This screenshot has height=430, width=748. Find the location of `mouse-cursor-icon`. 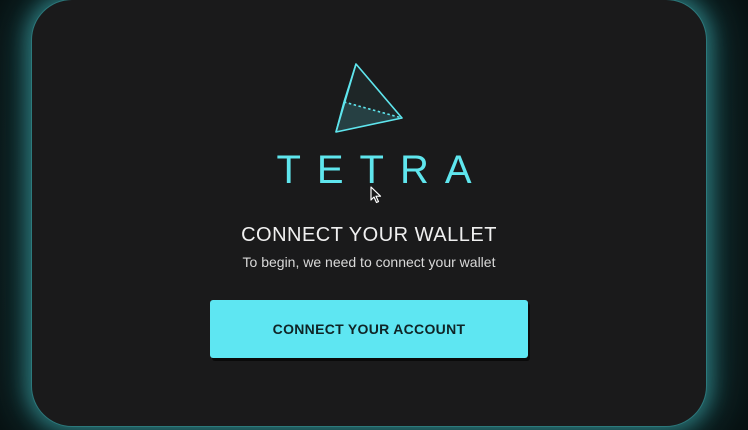

mouse-cursor-icon is located at coordinates (376, 195).